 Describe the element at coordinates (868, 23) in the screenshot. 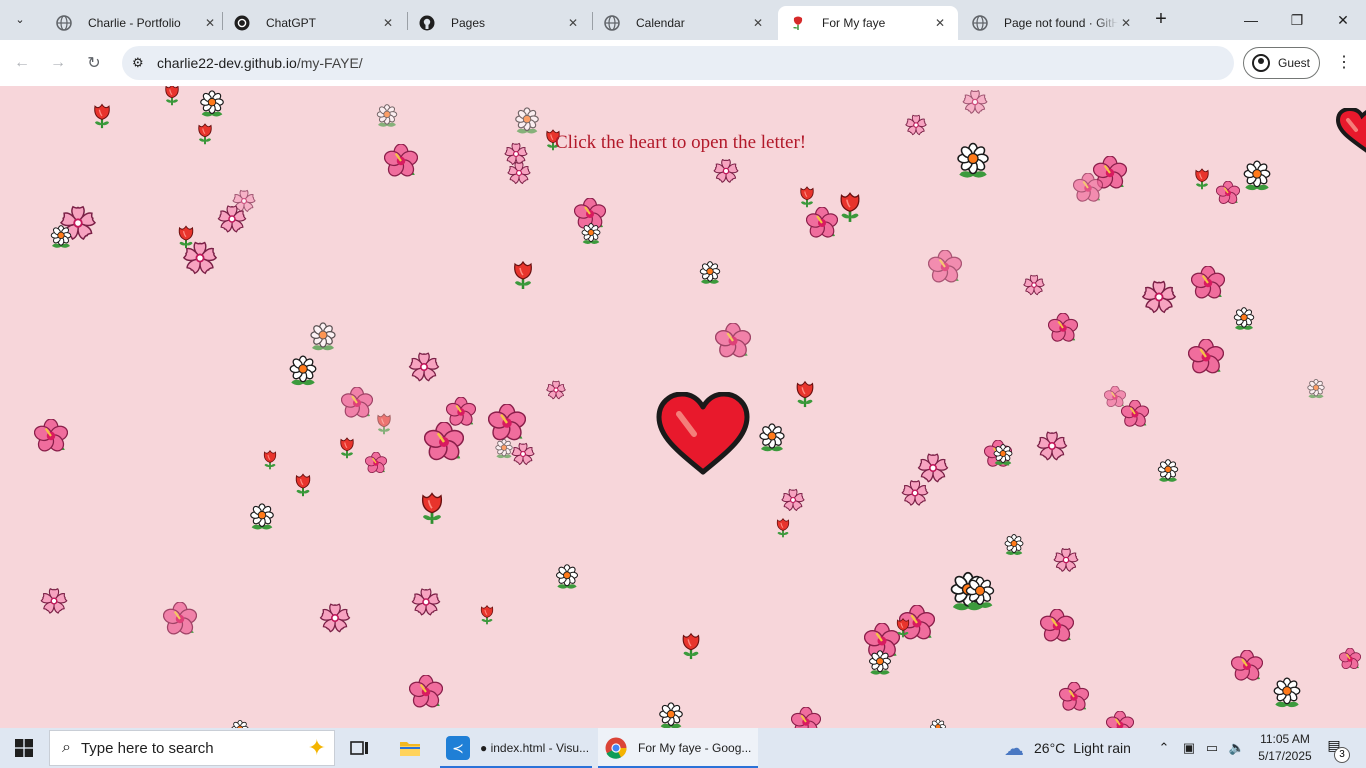

I see `tab-for-my-faye: For My faye ✕` at that location.